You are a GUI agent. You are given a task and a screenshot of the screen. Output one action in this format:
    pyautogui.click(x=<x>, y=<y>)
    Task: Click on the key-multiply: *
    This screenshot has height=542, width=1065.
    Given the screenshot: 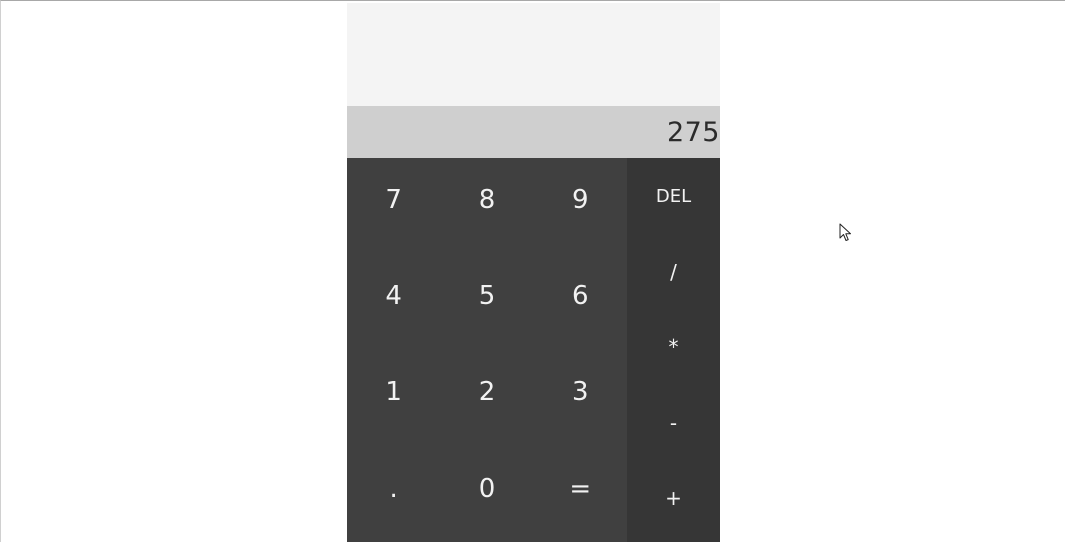 What is the action you would take?
    pyautogui.click(x=673, y=355)
    